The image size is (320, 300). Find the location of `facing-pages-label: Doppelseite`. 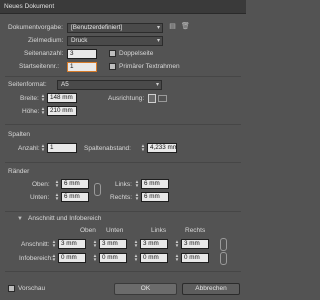

facing-pages-label: Doppelseite is located at coordinates (136, 53).